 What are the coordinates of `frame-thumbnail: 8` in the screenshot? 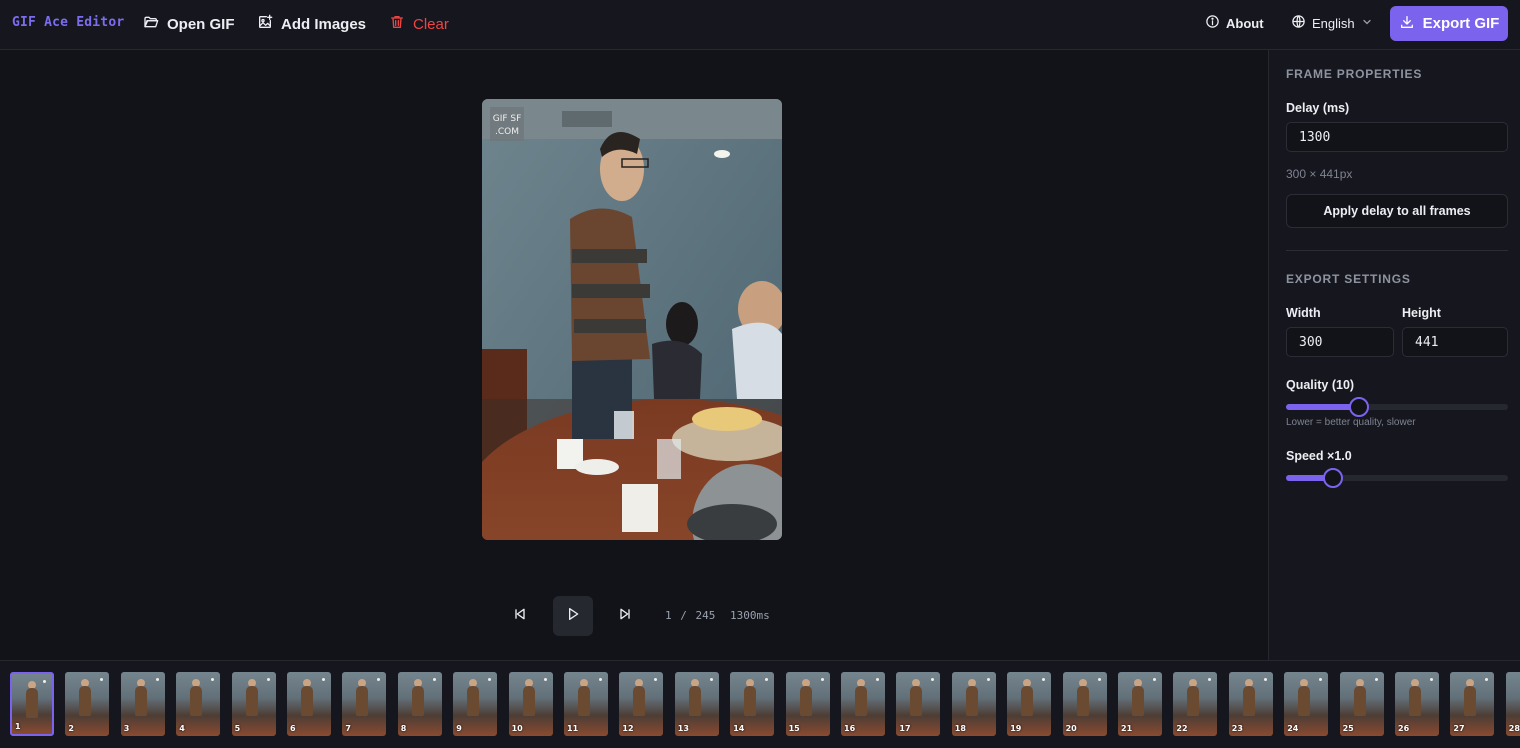 It's located at (420, 704).